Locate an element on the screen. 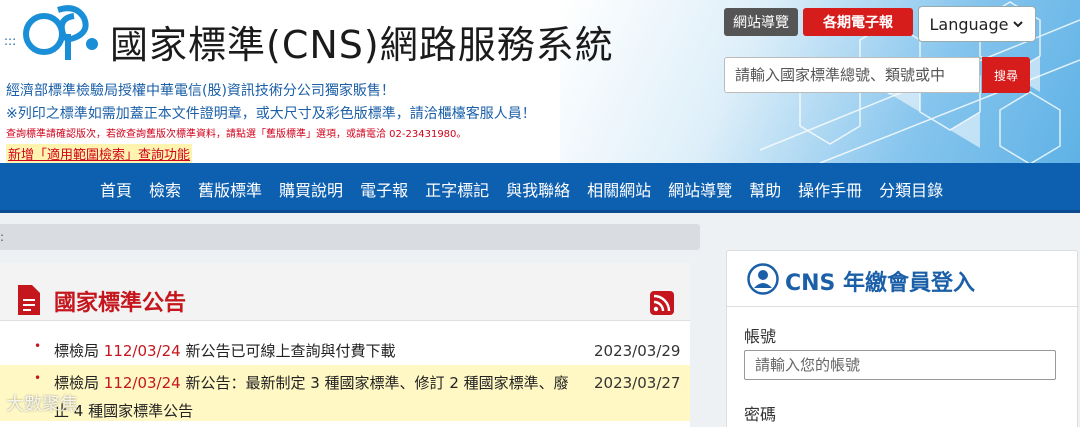 The height and width of the screenshot is (427, 1080). announcement-text: 標檢局 112/03/24 新公告已可線上查詢與付費下載 is located at coordinates (314, 351).